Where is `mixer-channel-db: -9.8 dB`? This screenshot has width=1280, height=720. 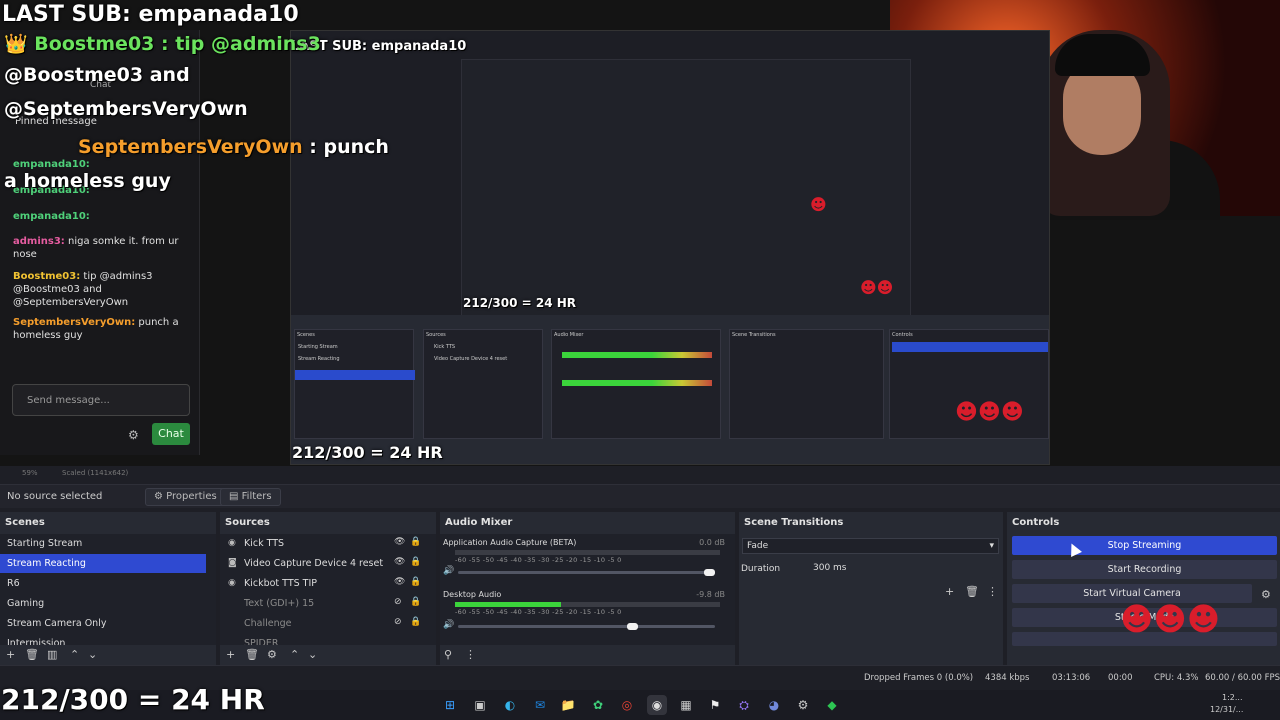
mixer-channel-db: -9.8 dB is located at coordinates (710, 594).